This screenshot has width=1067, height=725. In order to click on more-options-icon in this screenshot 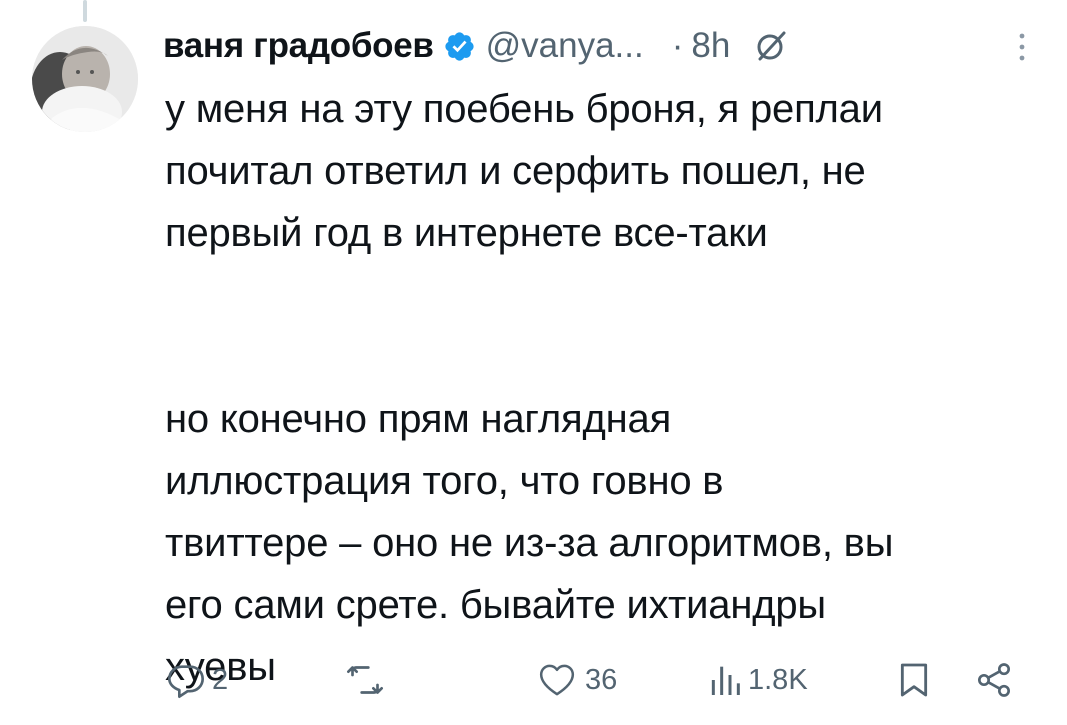, I will do `click(1022, 47)`.